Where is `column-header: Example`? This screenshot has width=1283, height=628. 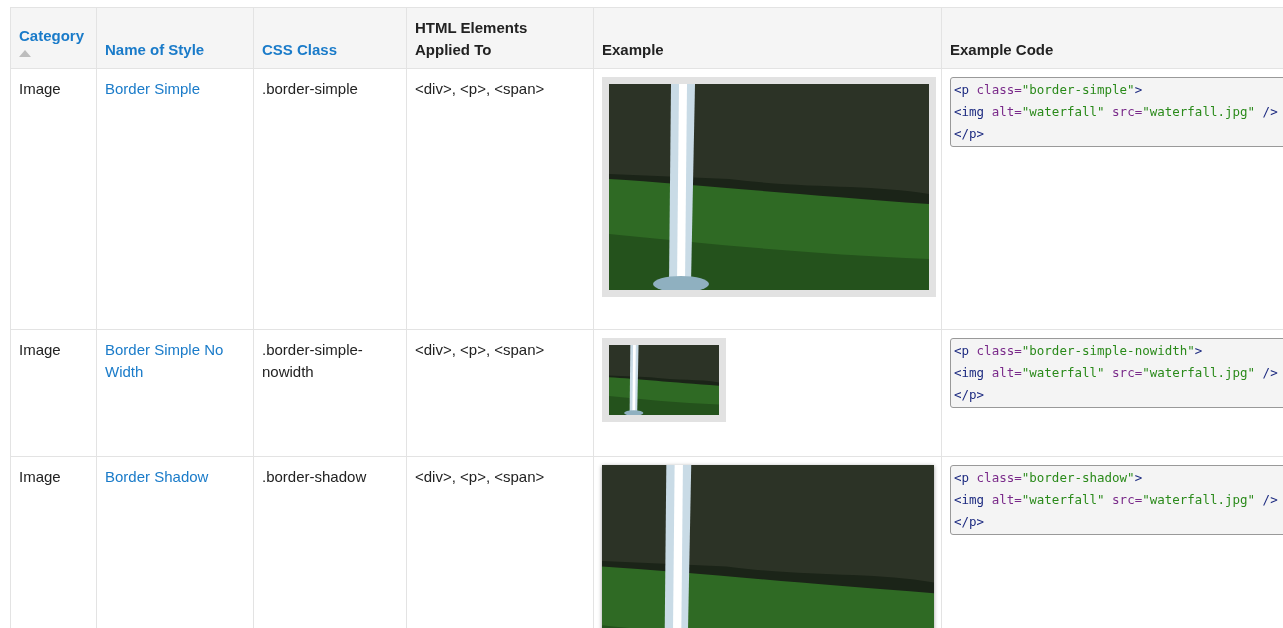
column-header: Example is located at coordinates (768, 38).